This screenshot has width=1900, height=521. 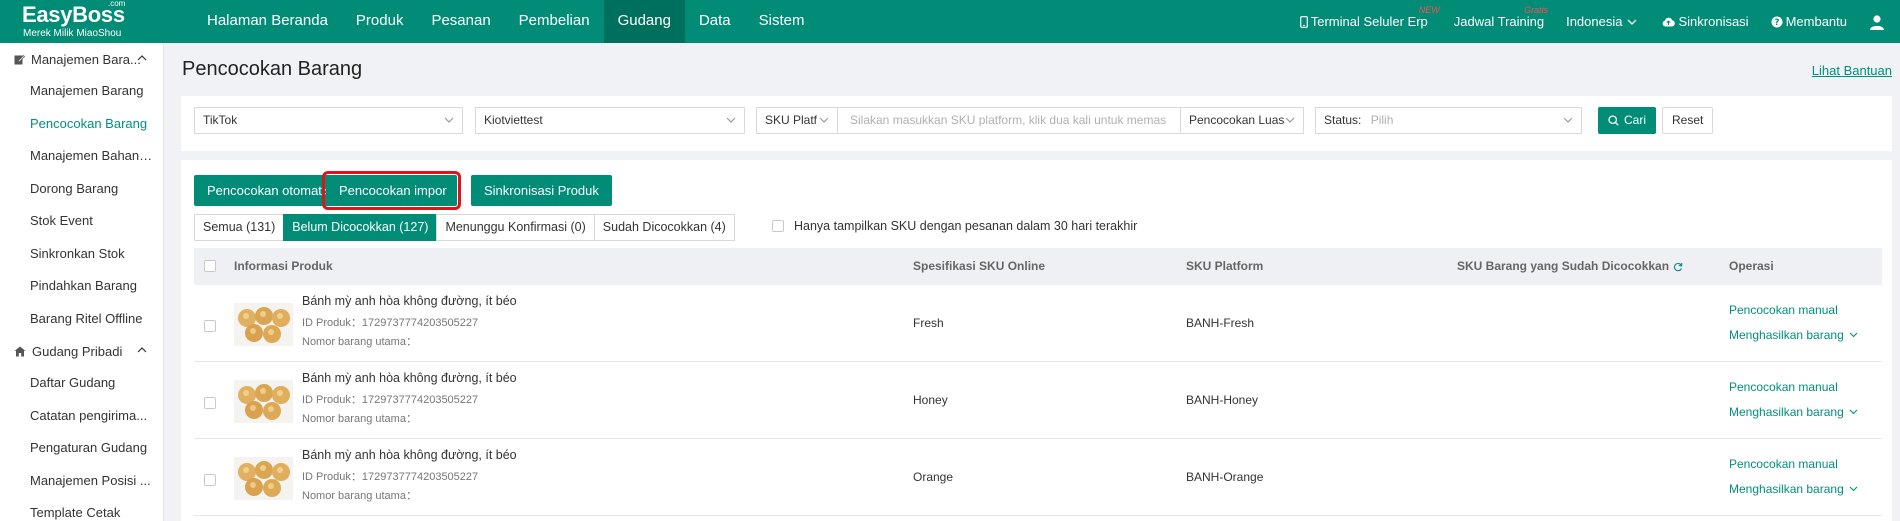 I want to click on sidebar-group-gudang-pribadi: Gudang Pribadi, so click(x=81, y=351).